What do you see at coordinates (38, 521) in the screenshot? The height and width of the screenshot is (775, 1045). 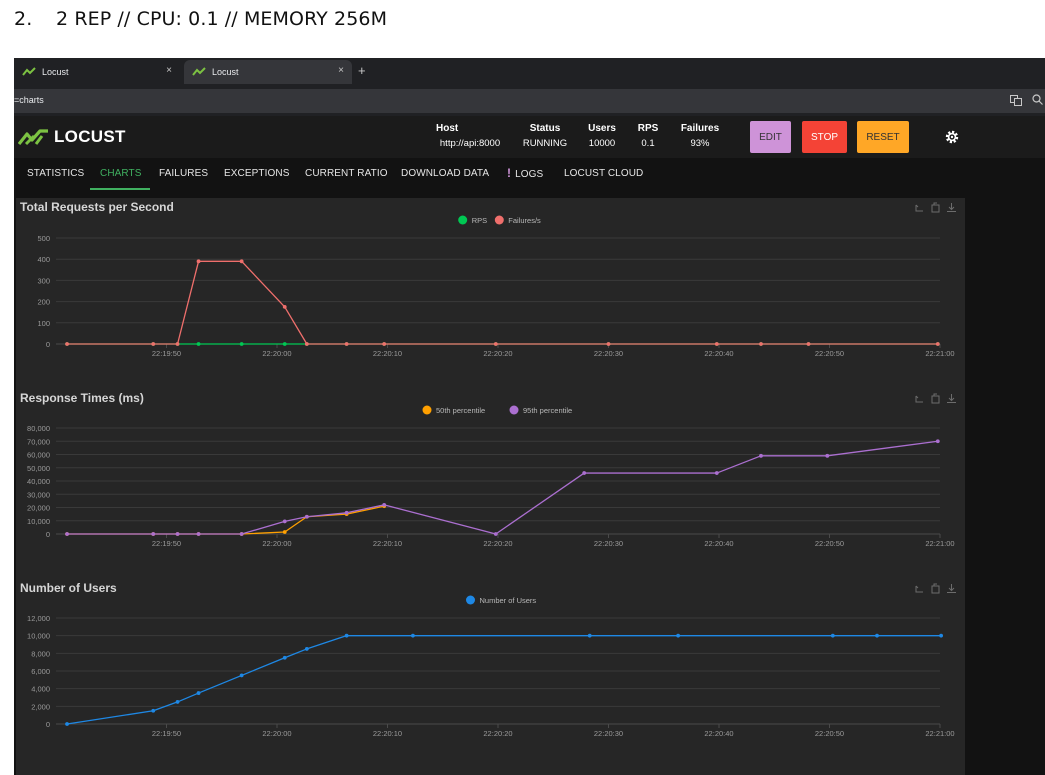 I see `y-tick-label: 10,000` at bounding box center [38, 521].